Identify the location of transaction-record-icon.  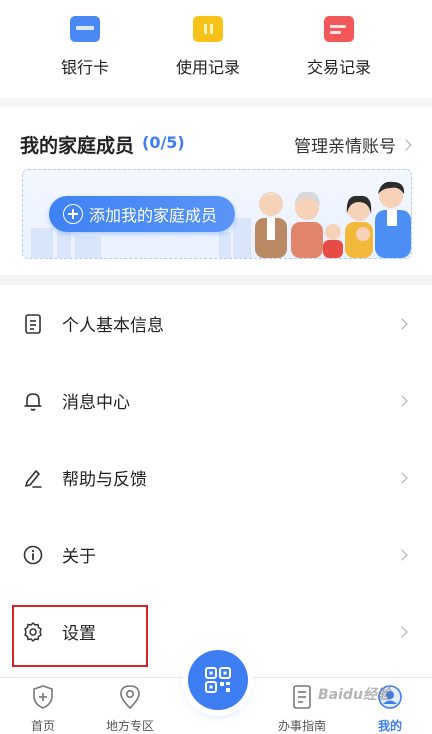
(339, 29).